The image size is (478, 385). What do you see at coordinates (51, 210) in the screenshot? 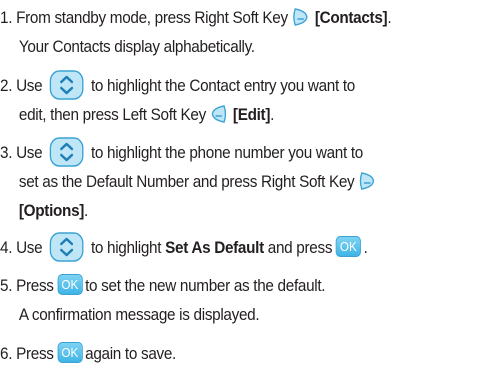
I see `step-key-label: [Options]` at bounding box center [51, 210].